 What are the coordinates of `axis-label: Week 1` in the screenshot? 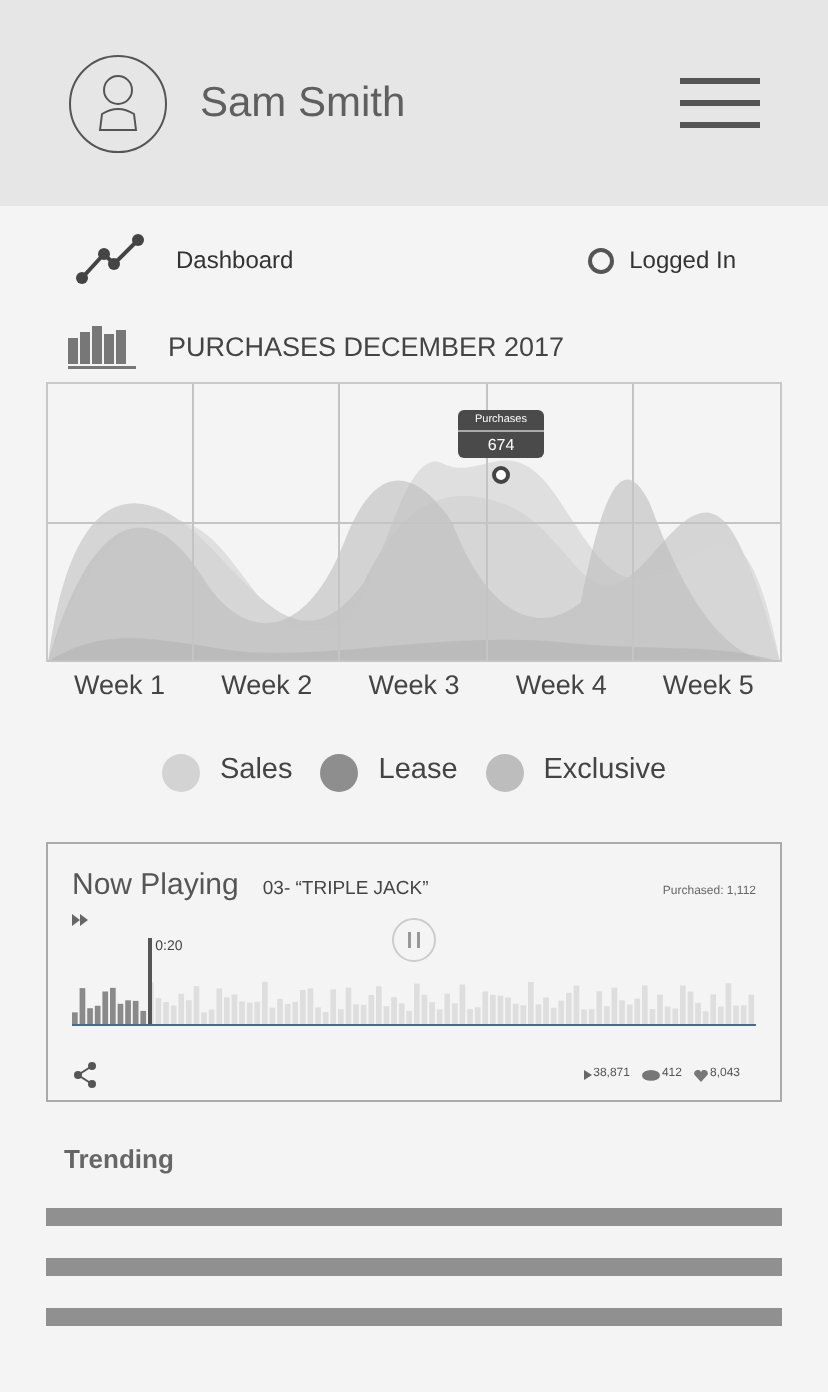 It's located at (120, 686).